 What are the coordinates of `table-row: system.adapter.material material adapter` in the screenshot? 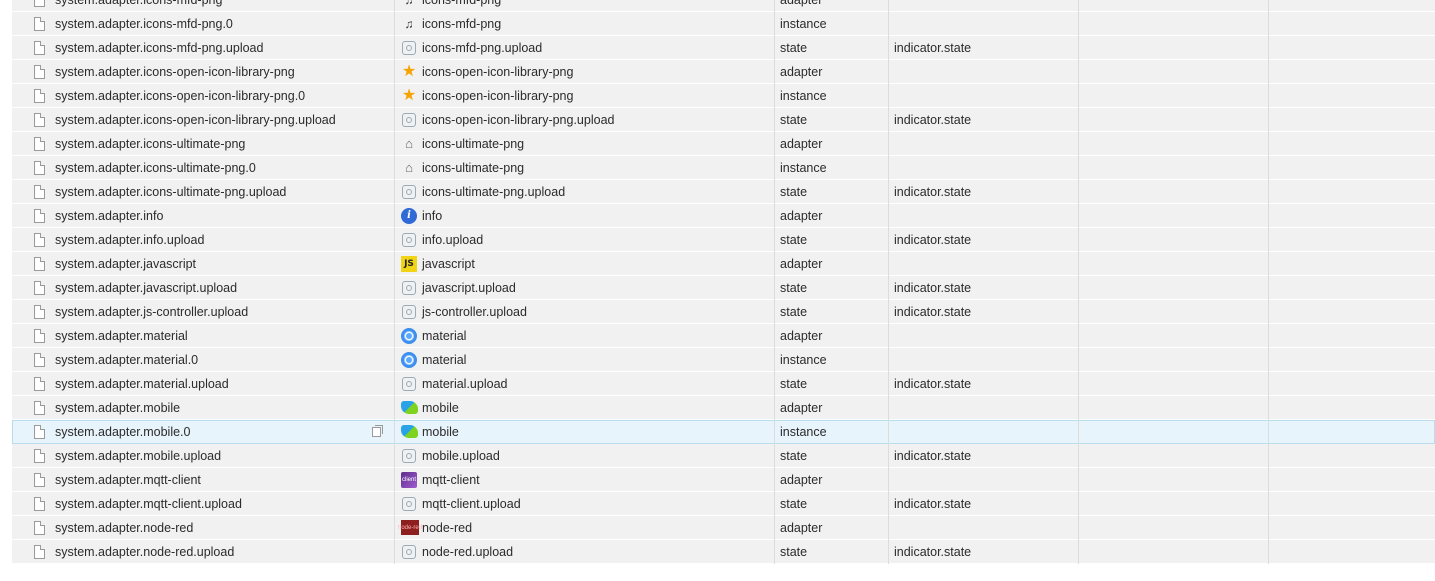 It's located at (723, 336).